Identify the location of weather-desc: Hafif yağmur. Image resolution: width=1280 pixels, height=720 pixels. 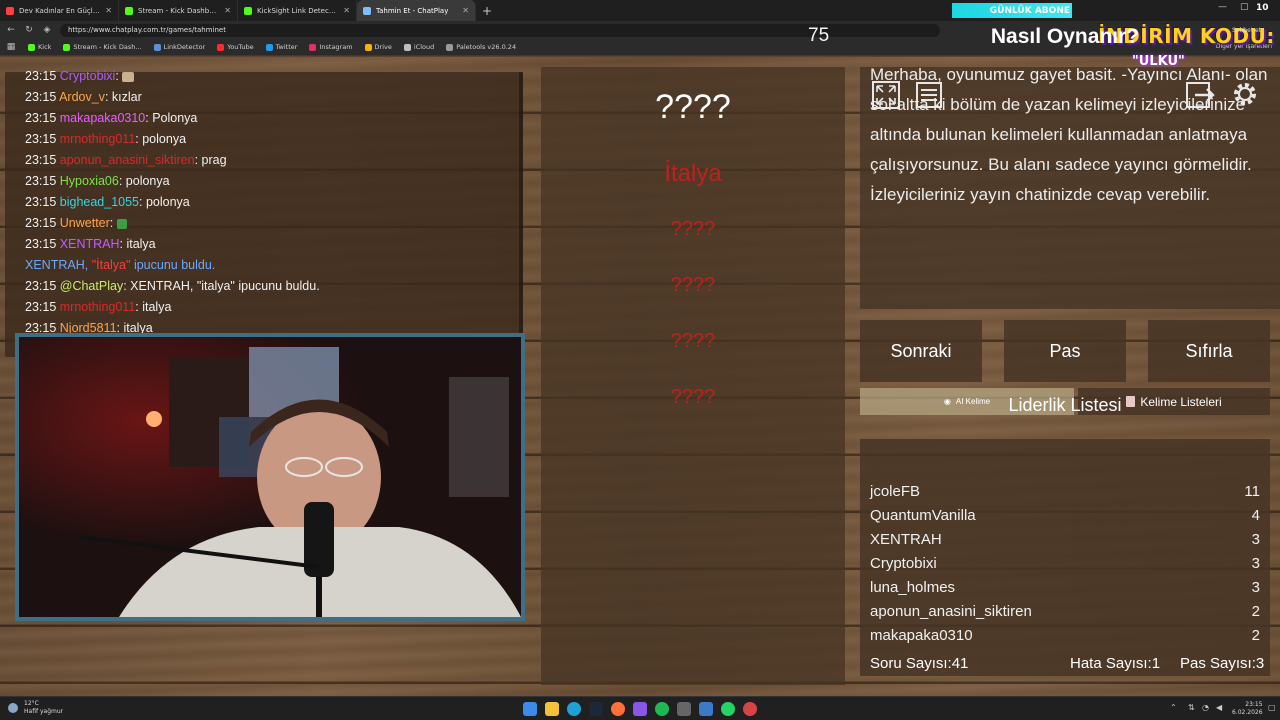
(44, 711).